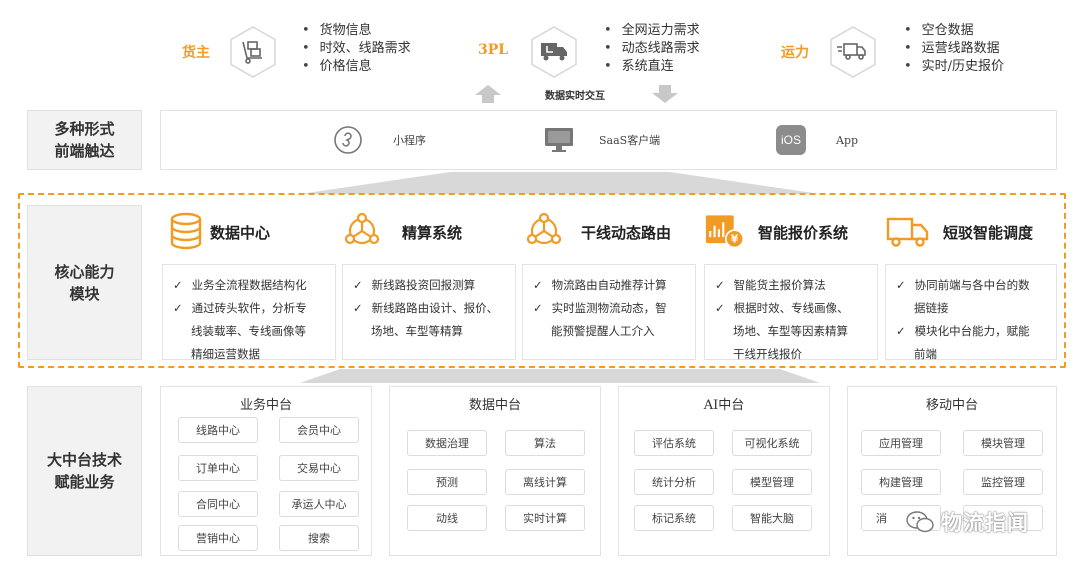 Image resolution: width=1080 pixels, height=571 pixels. I want to click on network-nodes-icon, so click(362, 228).